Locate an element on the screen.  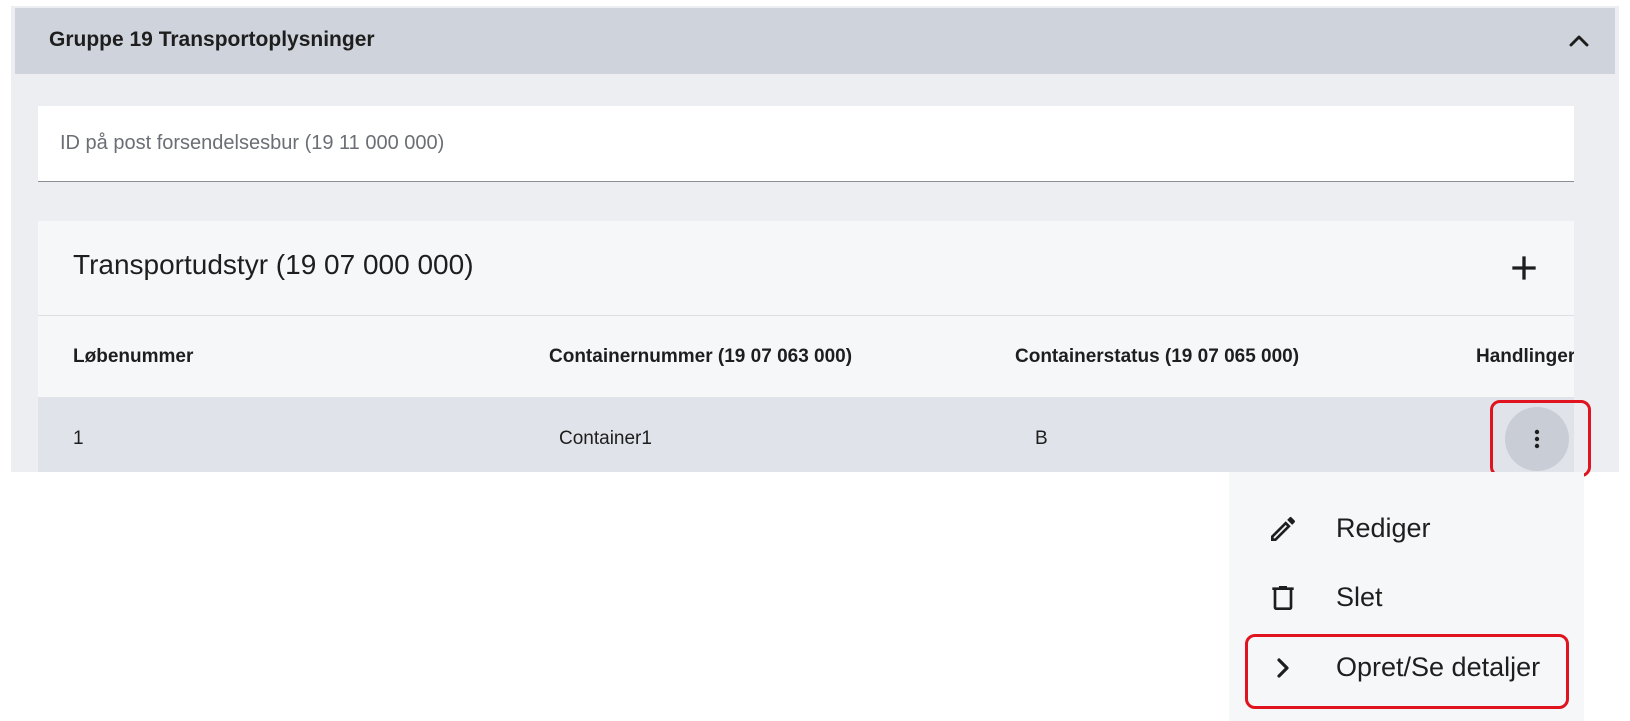
group-title: Gruppe 19 Transportoplysninger is located at coordinates (212, 39).